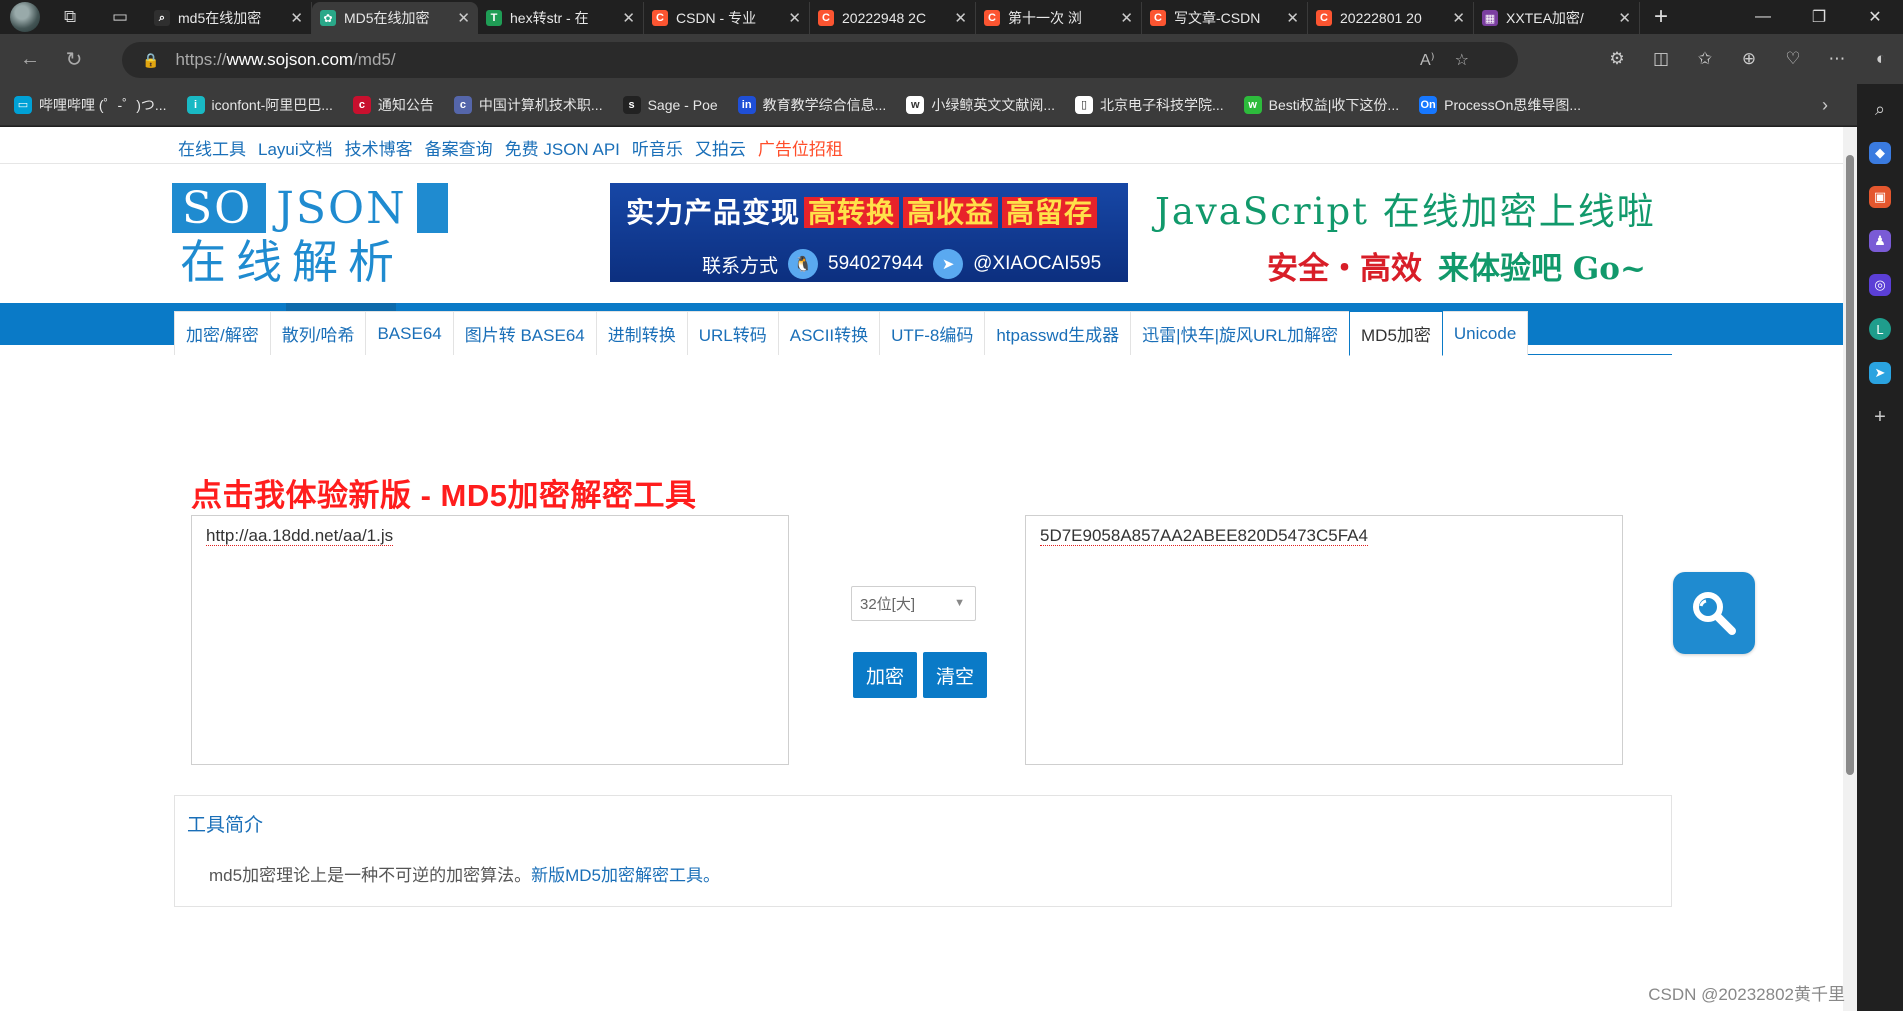 This screenshot has width=1903, height=1011. I want to click on copilot-icon: ◐, so click(1881, 59).